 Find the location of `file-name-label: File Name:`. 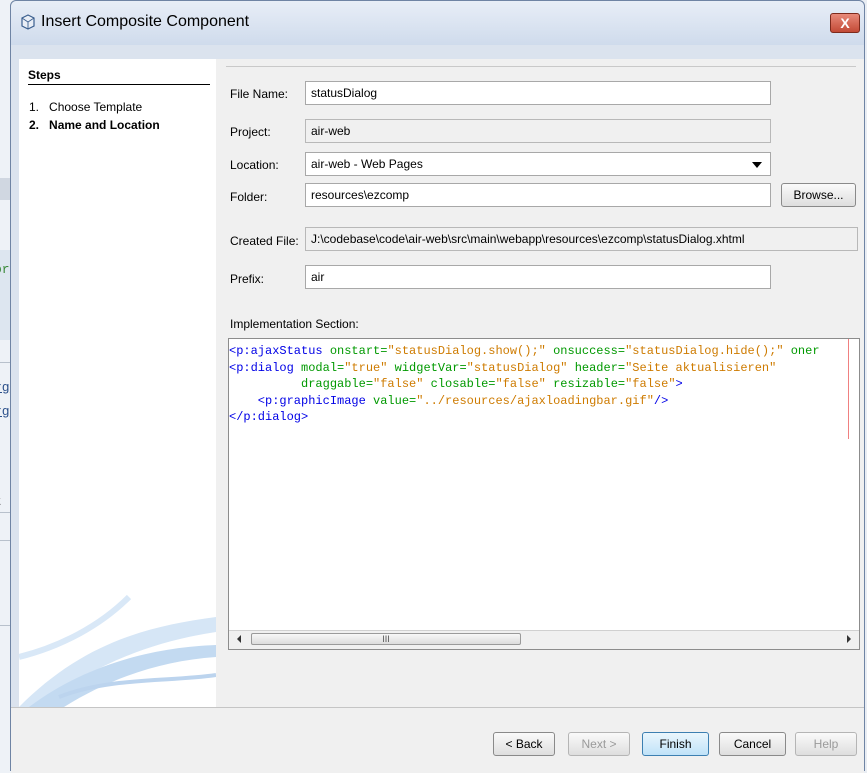

file-name-label: File Name: is located at coordinates (259, 94).